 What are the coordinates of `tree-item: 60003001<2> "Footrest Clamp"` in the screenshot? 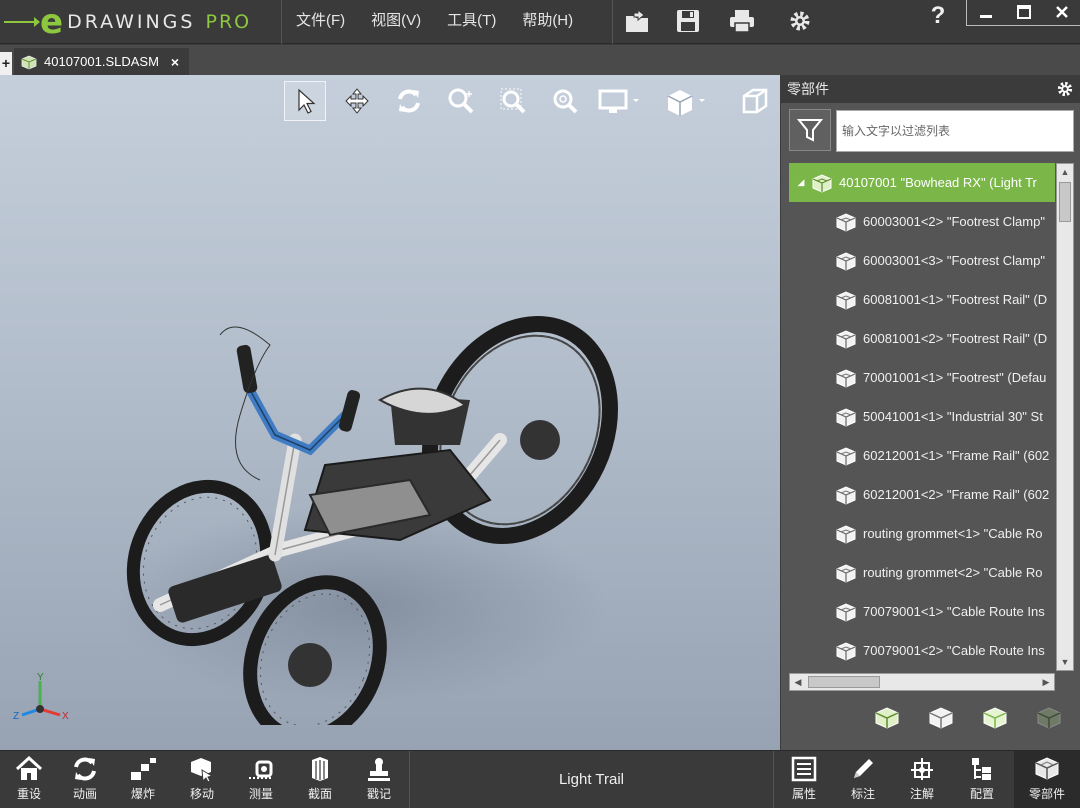 It's located at (922, 221).